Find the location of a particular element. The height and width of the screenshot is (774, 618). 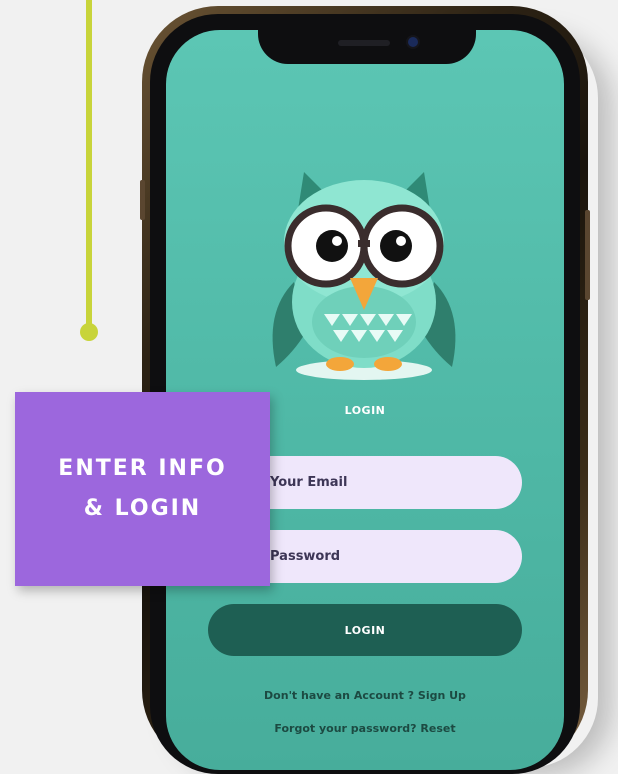

signup-link: Don't have an Account ? Sign Up is located at coordinates (365, 695).